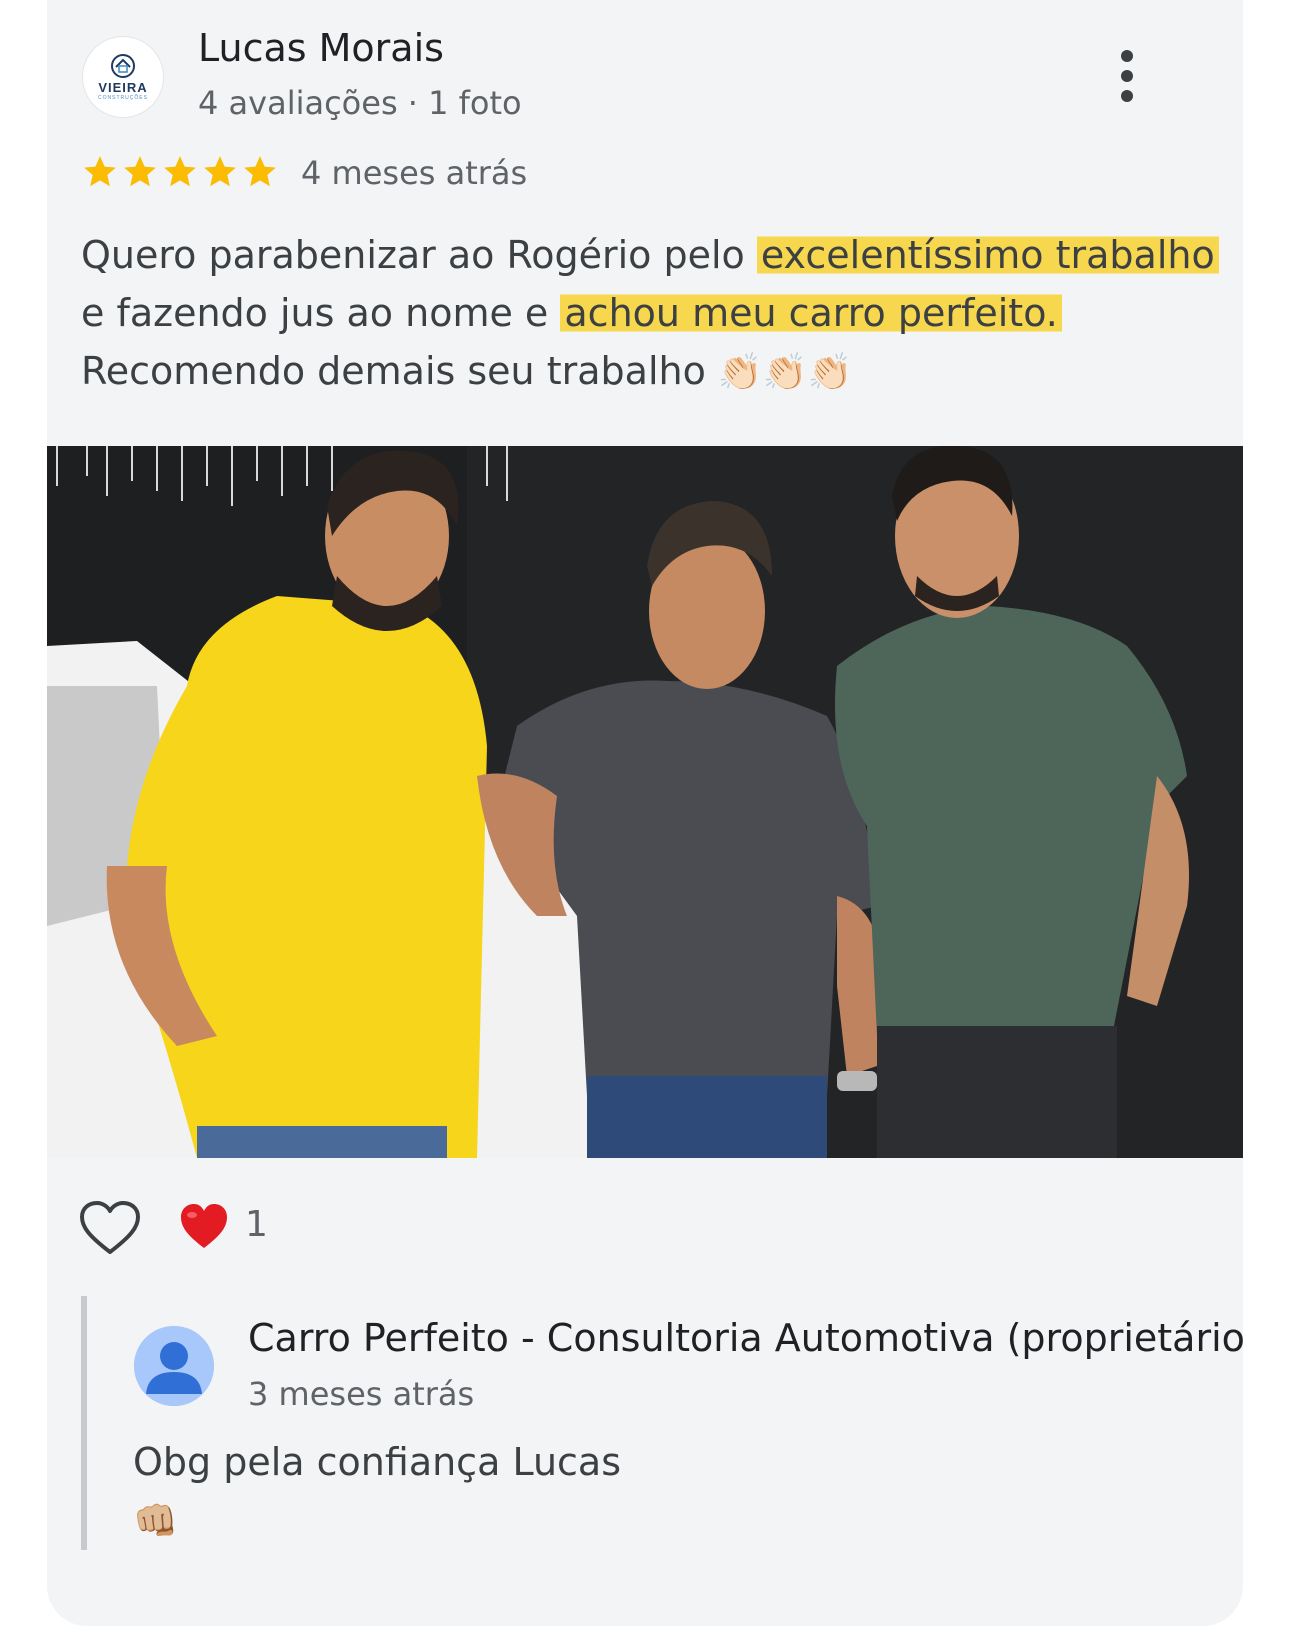  I want to click on reviewer-meta: 4 avaliações · 1 foto, so click(360, 103).